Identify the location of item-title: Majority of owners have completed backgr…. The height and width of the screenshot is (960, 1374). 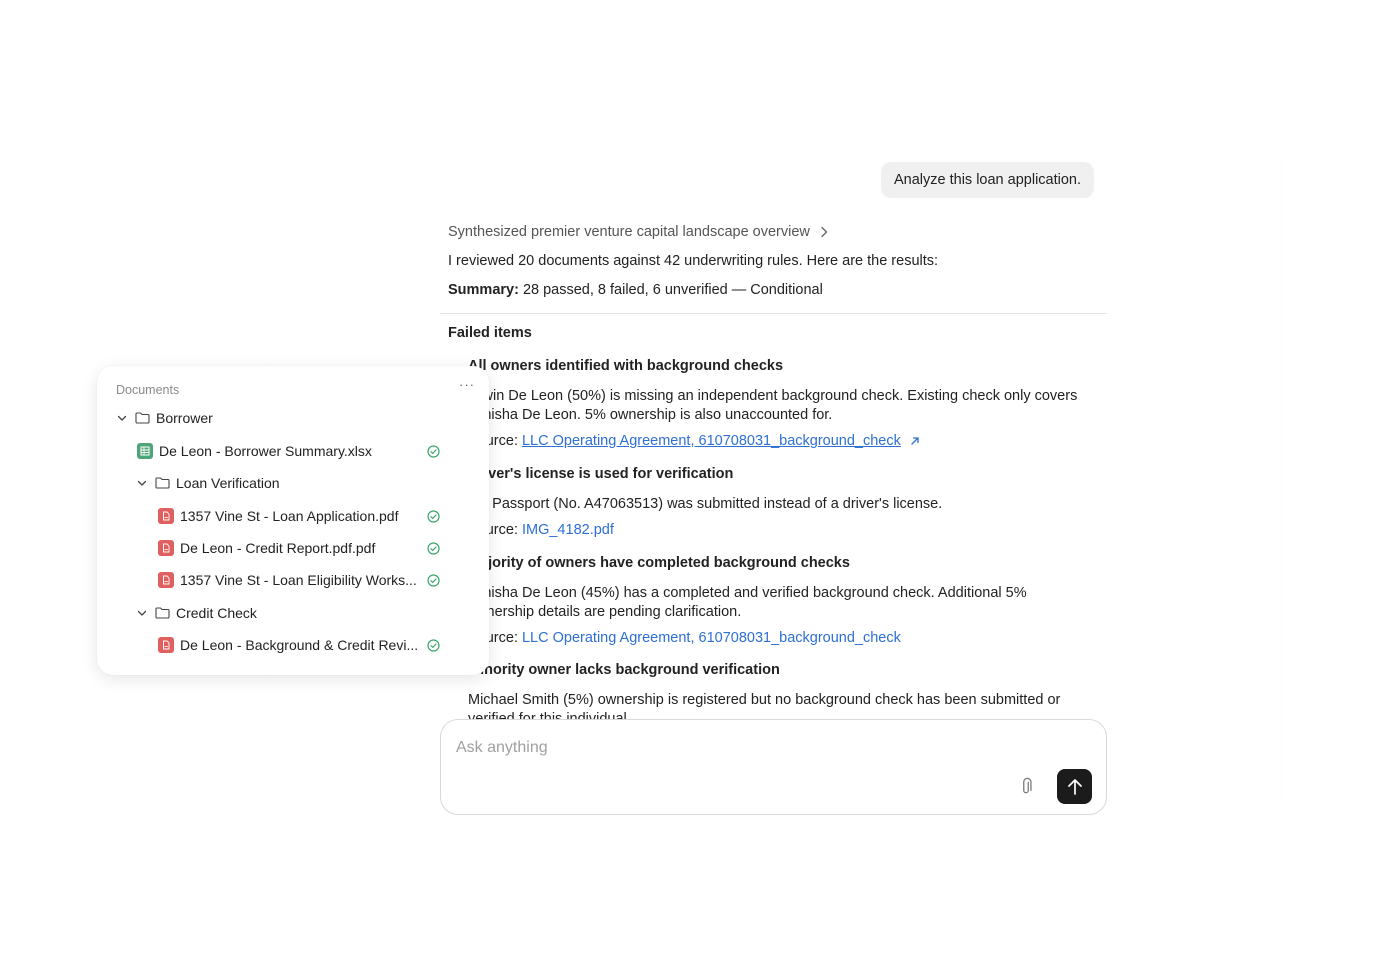
(659, 563).